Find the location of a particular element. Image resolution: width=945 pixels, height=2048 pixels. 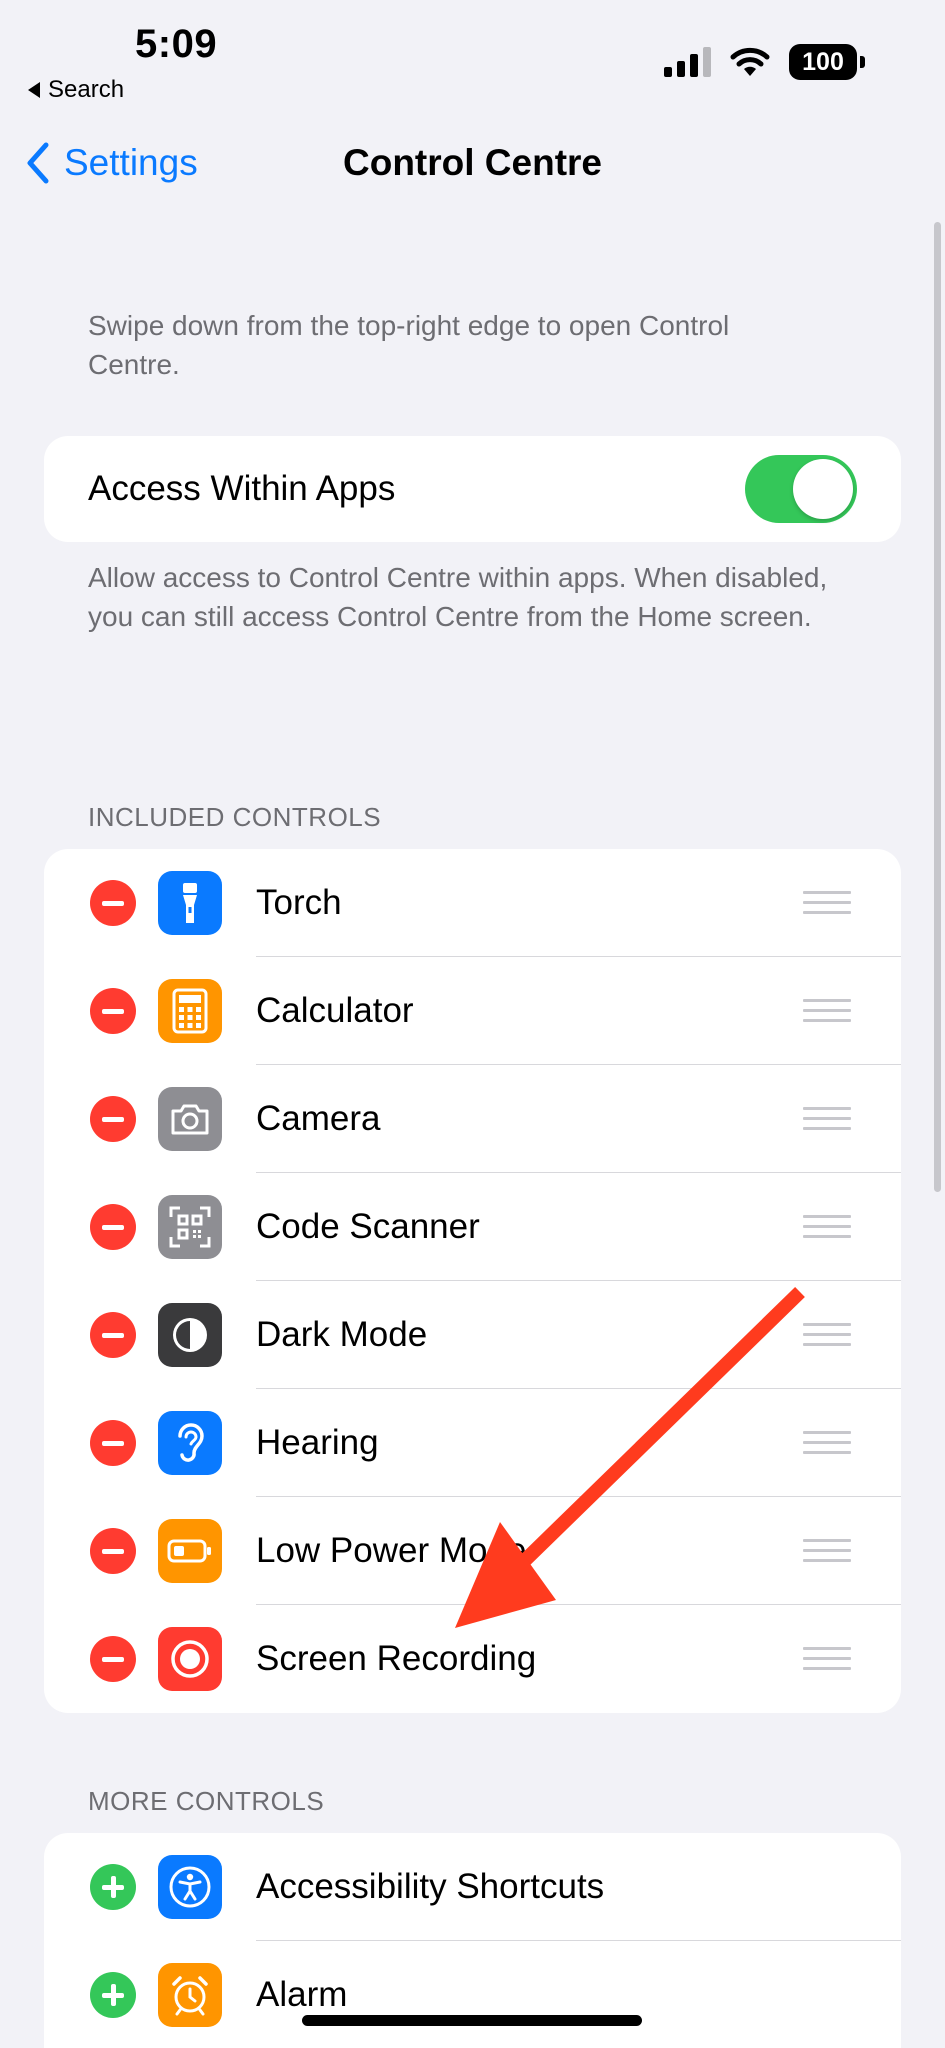

control-label: Alarm is located at coordinates (302, 1994).